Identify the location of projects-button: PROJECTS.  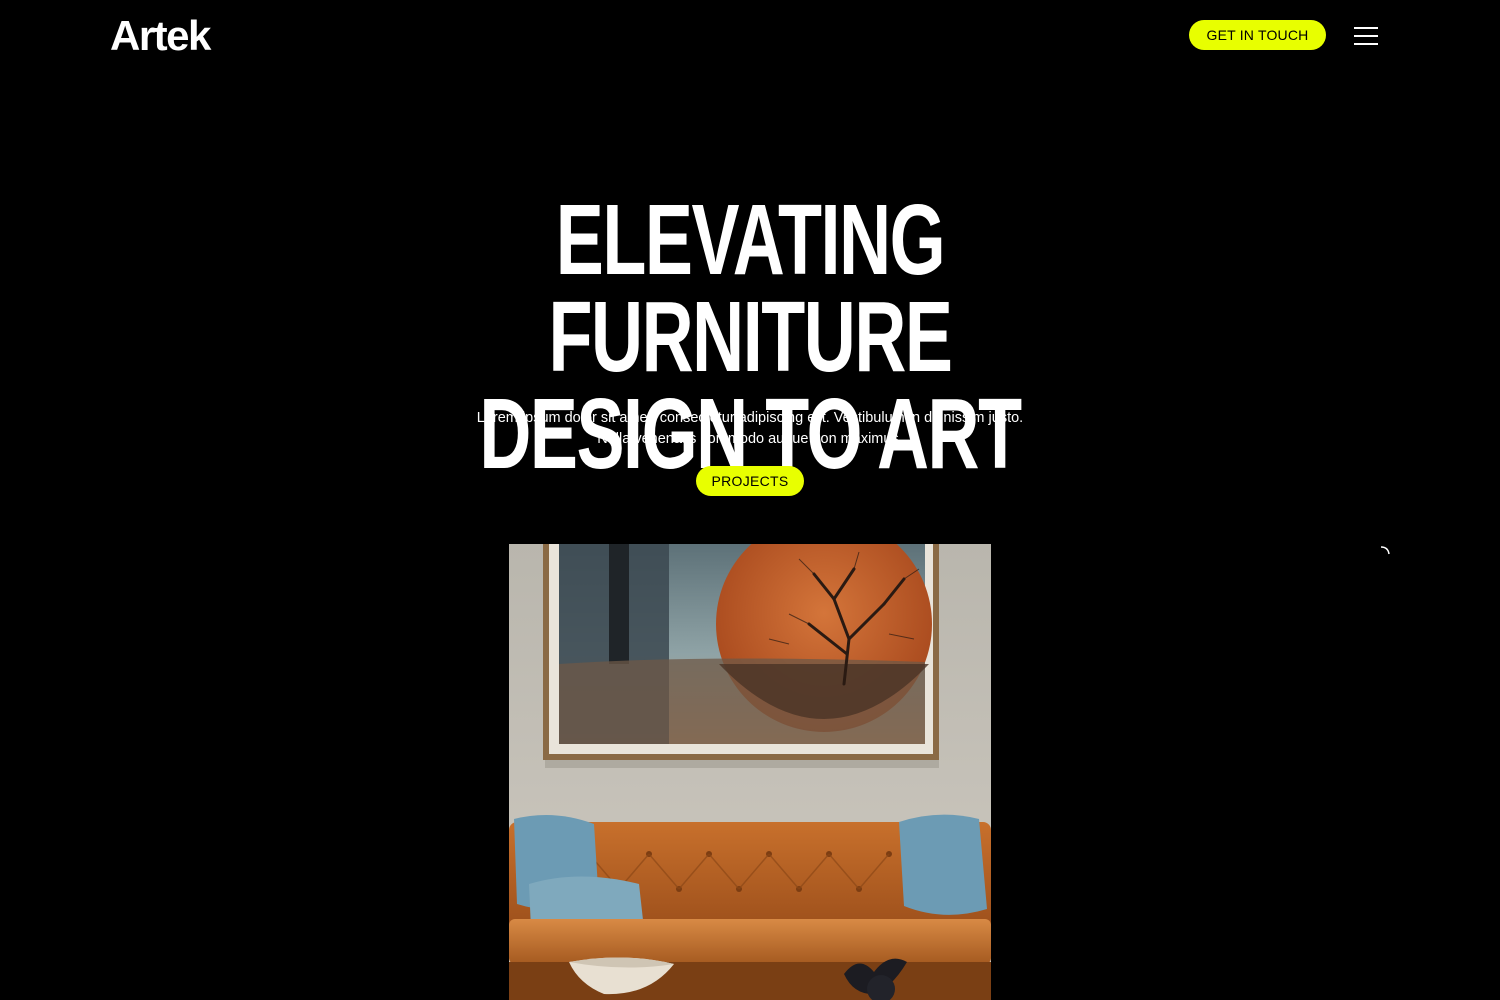
(750, 481).